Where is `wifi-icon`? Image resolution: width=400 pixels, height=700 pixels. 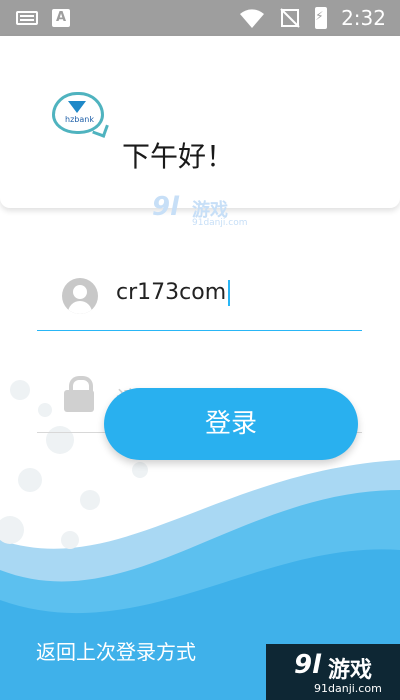
wifi-icon is located at coordinates (252, 18).